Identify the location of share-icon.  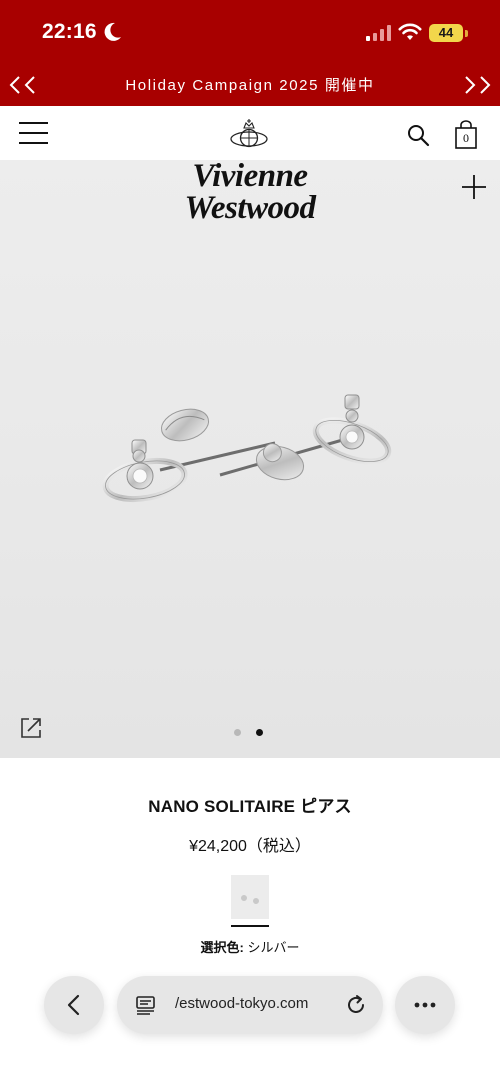
(31, 728).